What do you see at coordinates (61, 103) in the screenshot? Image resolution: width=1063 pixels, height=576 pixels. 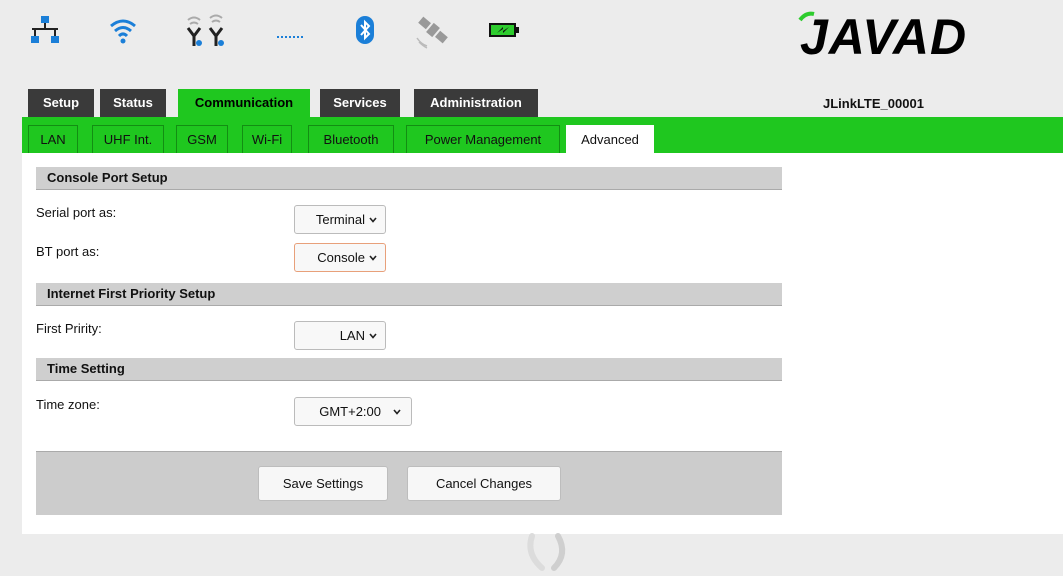 I see `tab-setup: Setup` at bounding box center [61, 103].